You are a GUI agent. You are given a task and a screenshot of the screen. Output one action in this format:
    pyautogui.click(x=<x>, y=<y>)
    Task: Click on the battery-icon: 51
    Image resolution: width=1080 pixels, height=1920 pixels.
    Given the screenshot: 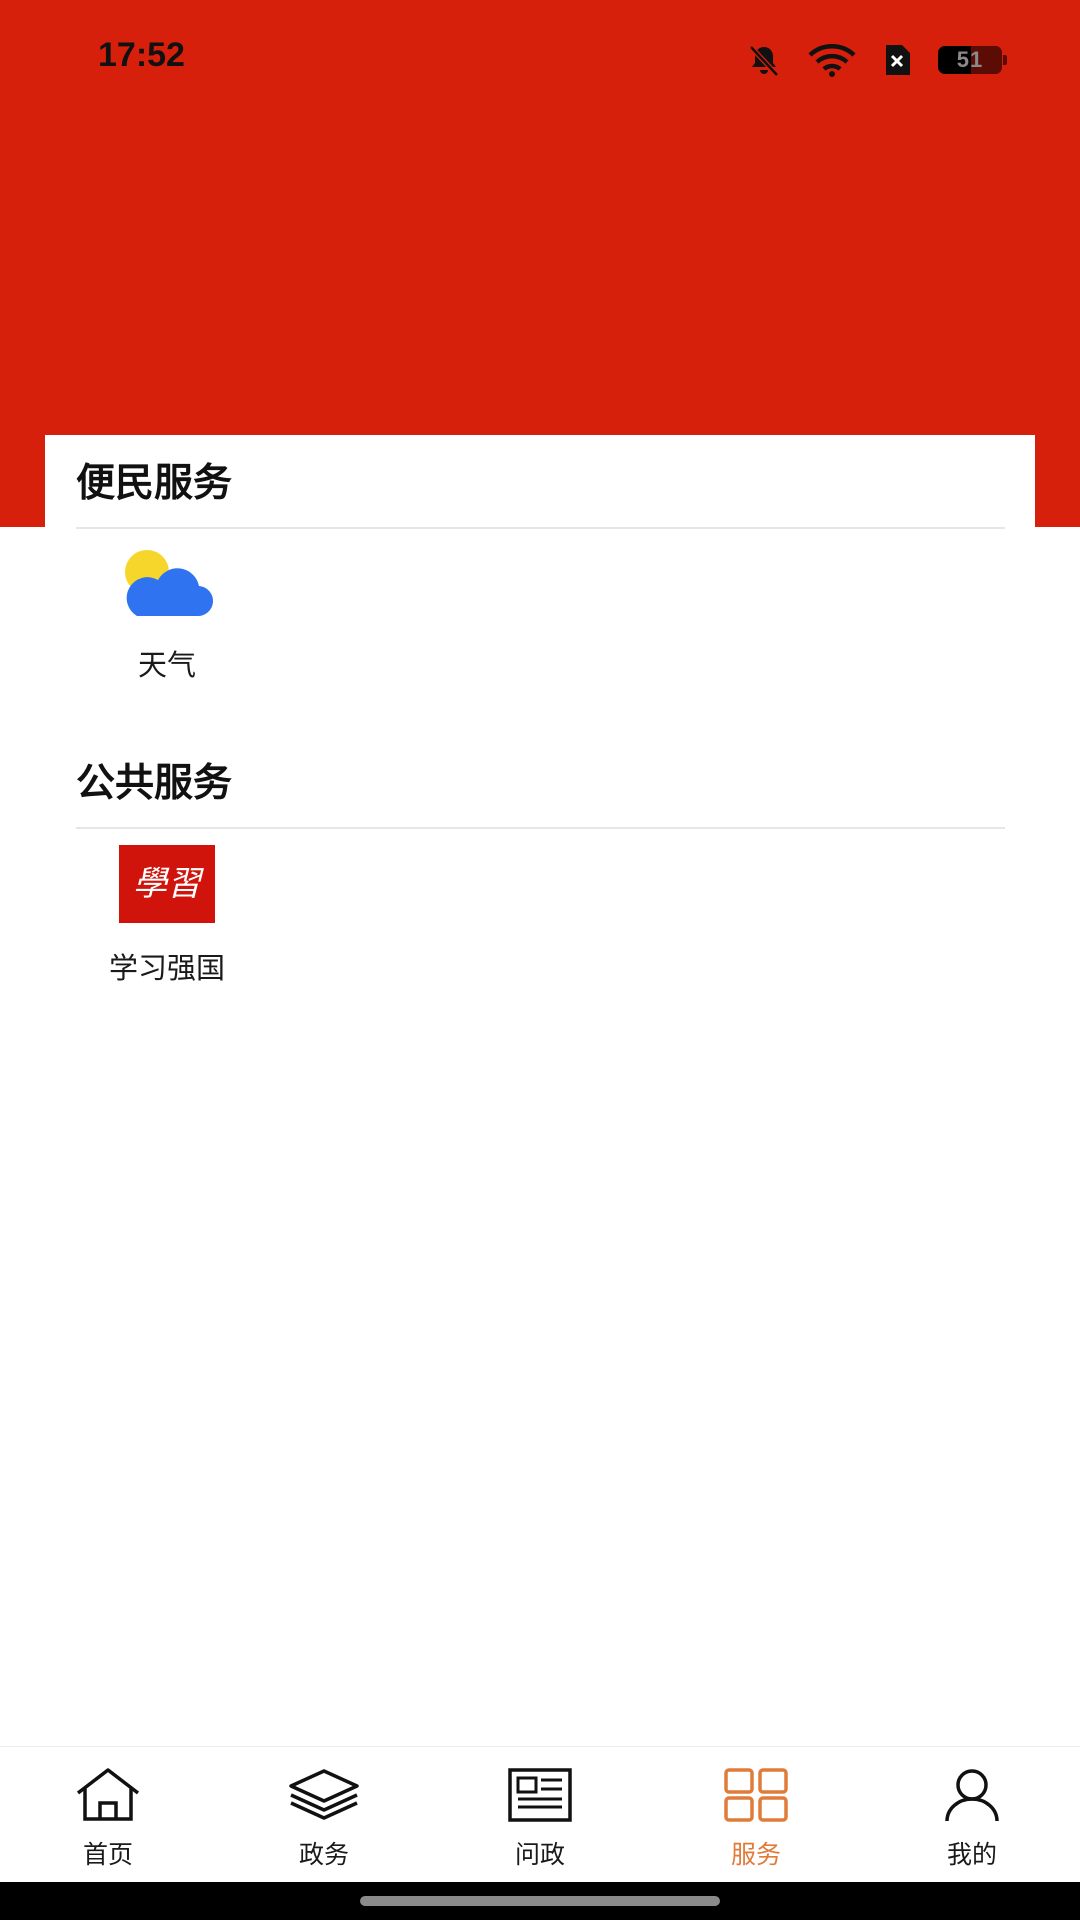 What is the action you would take?
    pyautogui.click(x=972, y=60)
    